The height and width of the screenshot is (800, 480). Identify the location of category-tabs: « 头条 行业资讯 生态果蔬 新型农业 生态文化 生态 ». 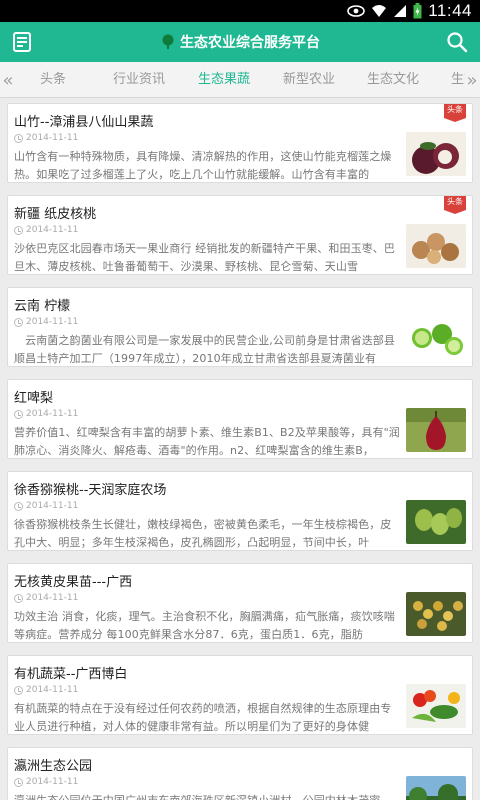
(240, 80).